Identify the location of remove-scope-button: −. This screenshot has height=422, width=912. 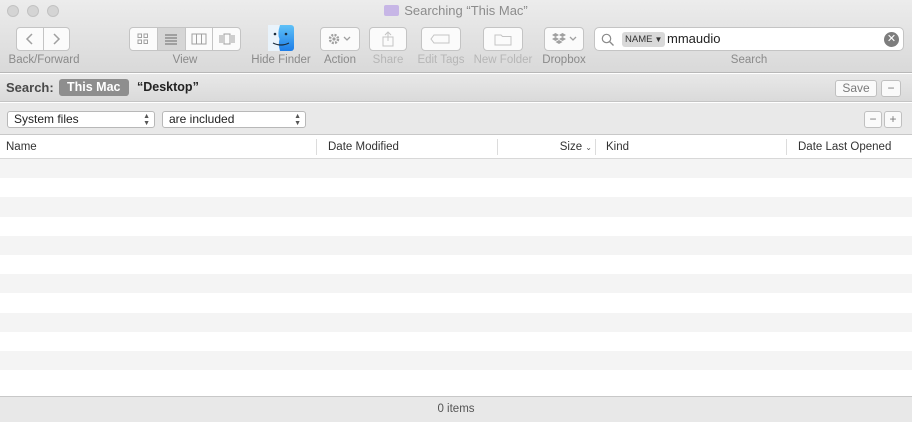
(891, 88).